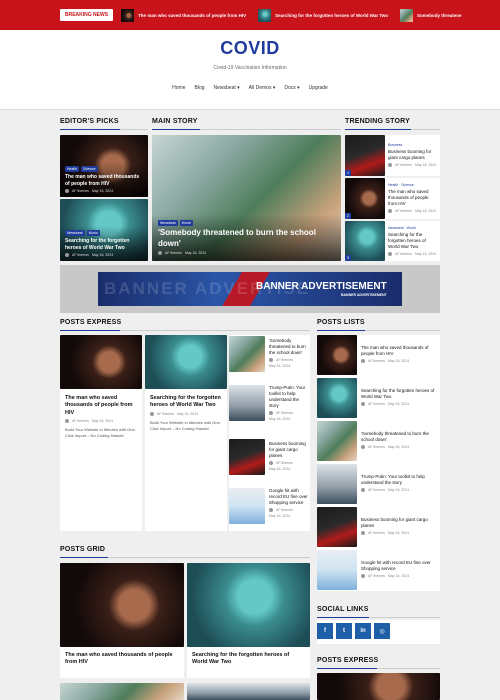  I want to click on ticker-item: Somebody threatene, so click(431, 15).